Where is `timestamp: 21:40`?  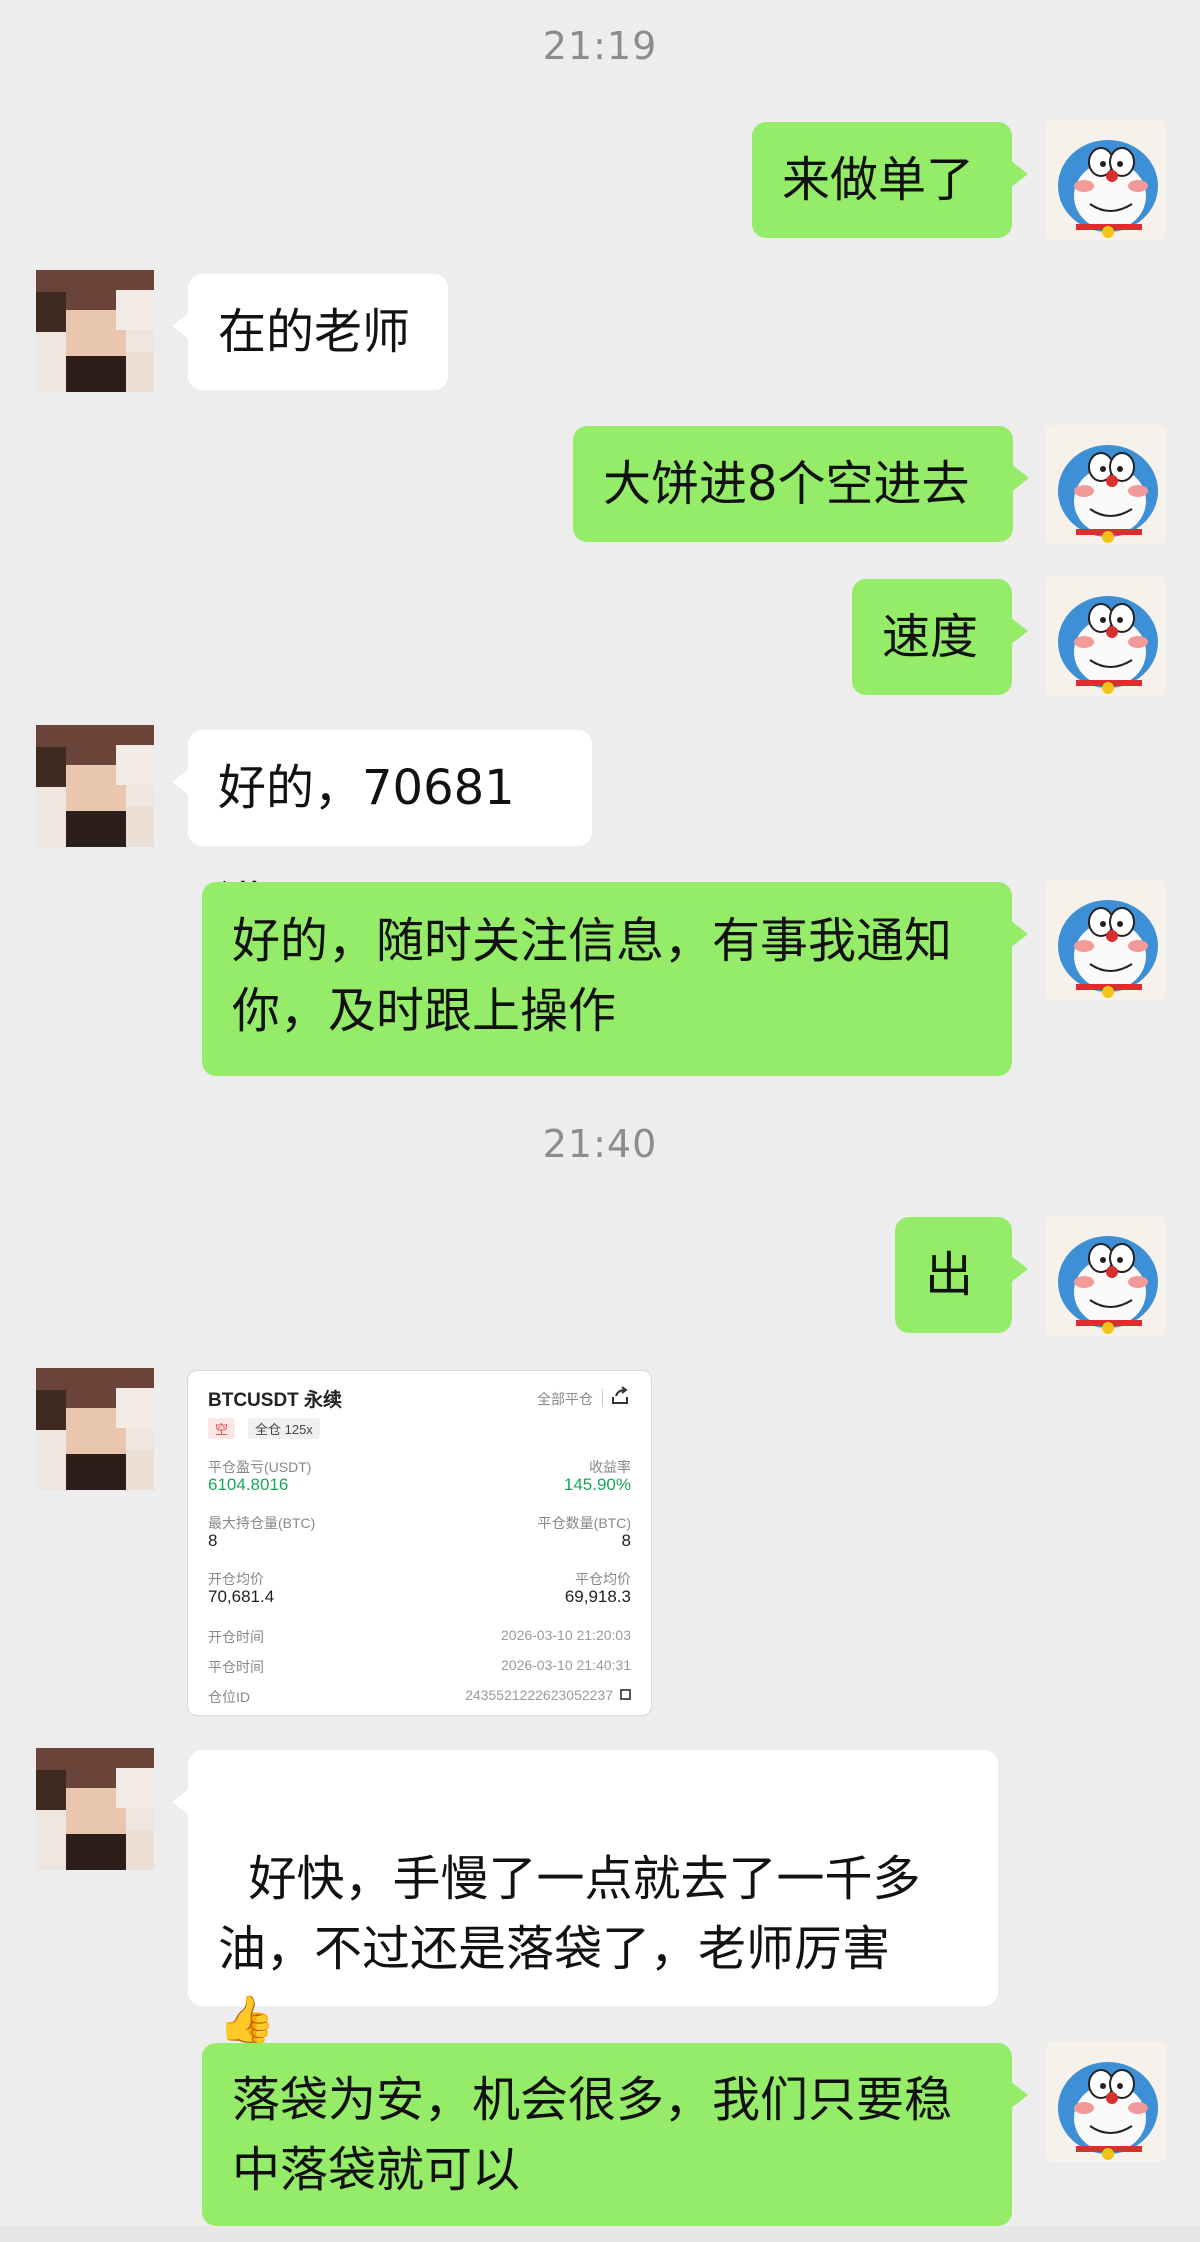 timestamp: 21:40 is located at coordinates (600, 1144).